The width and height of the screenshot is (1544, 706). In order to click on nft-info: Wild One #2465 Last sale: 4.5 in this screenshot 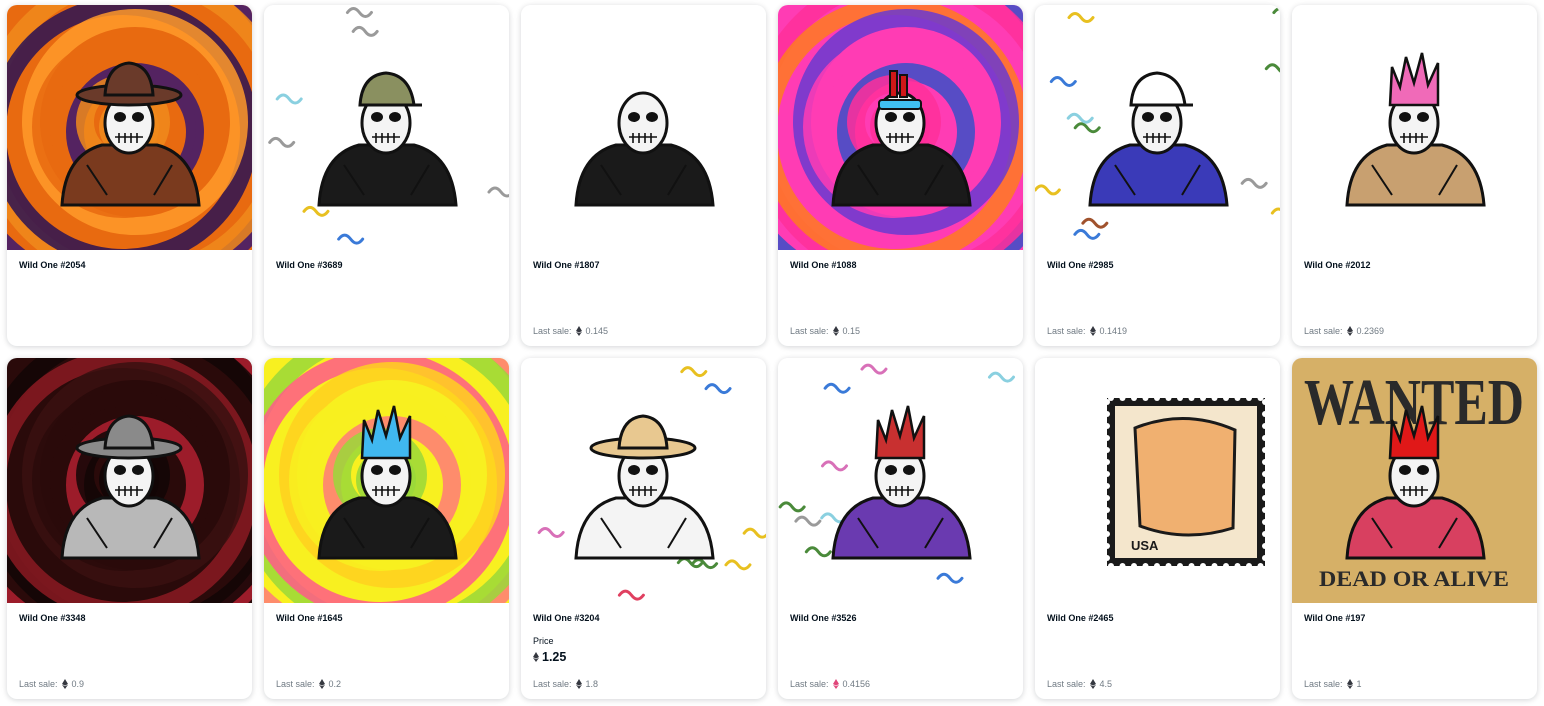, I will do `click(1157, 651)`.